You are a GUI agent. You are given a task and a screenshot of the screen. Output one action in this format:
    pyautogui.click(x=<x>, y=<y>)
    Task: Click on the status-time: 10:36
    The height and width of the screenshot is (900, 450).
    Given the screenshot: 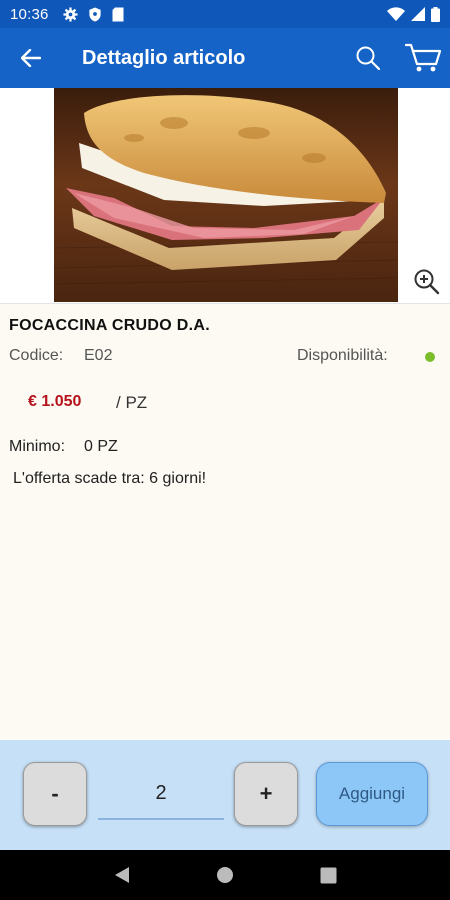 What is the action you would take?
    pyautogui.click(x=29, y=14)
    